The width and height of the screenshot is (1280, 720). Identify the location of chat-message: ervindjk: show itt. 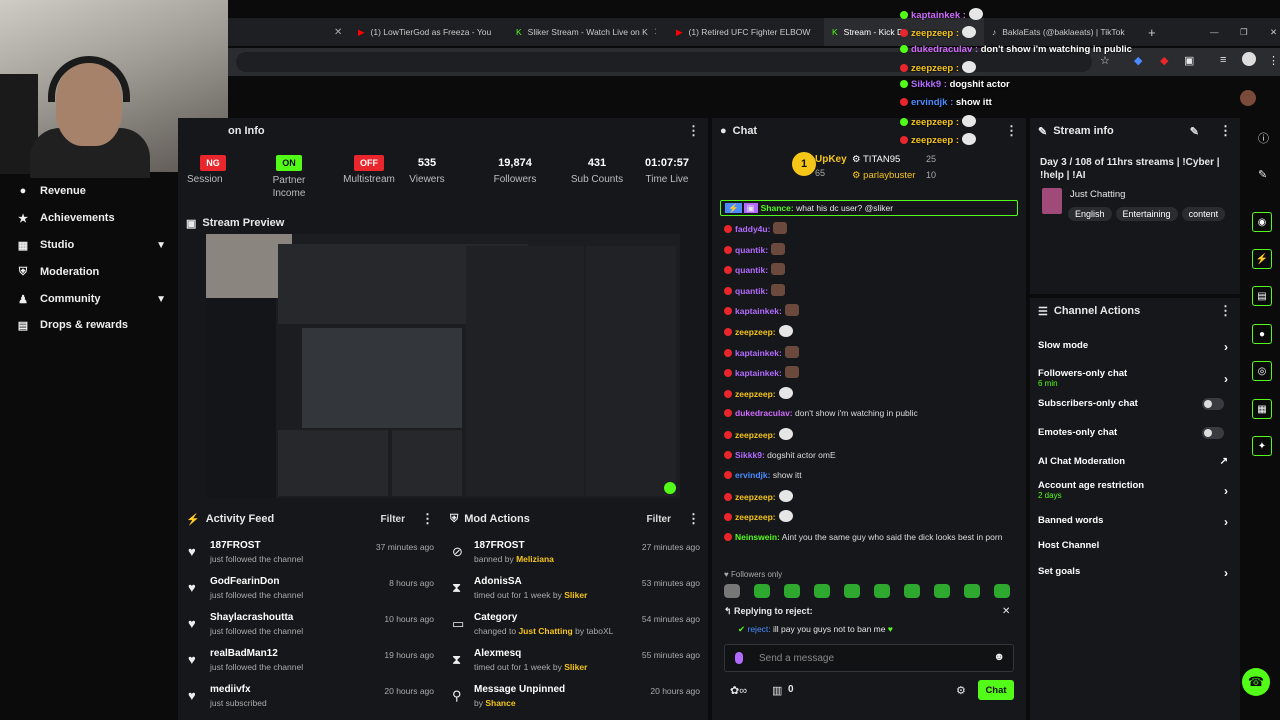
(869, 475).